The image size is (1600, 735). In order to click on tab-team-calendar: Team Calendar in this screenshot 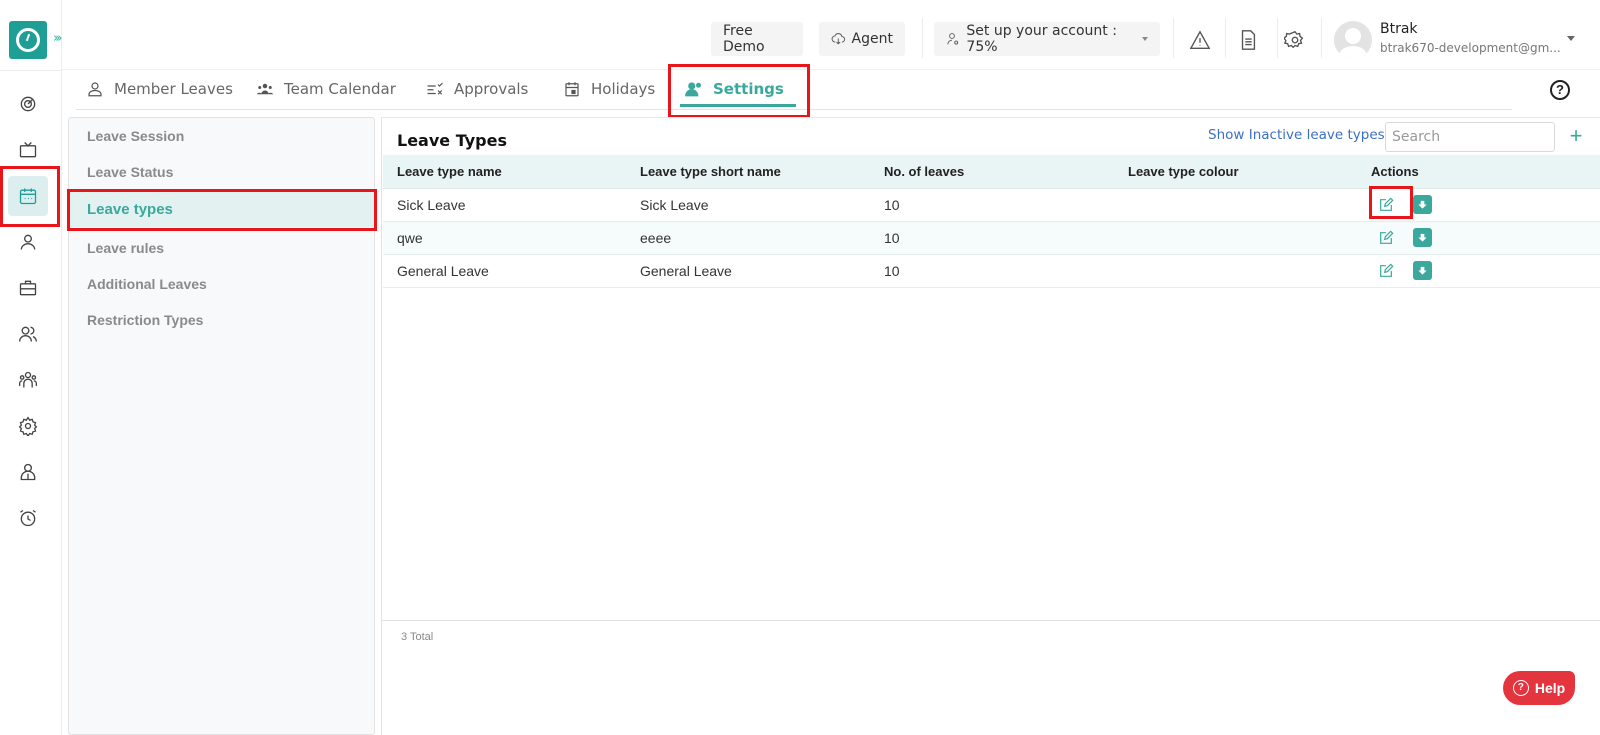, I will do `click(326, 89)`.